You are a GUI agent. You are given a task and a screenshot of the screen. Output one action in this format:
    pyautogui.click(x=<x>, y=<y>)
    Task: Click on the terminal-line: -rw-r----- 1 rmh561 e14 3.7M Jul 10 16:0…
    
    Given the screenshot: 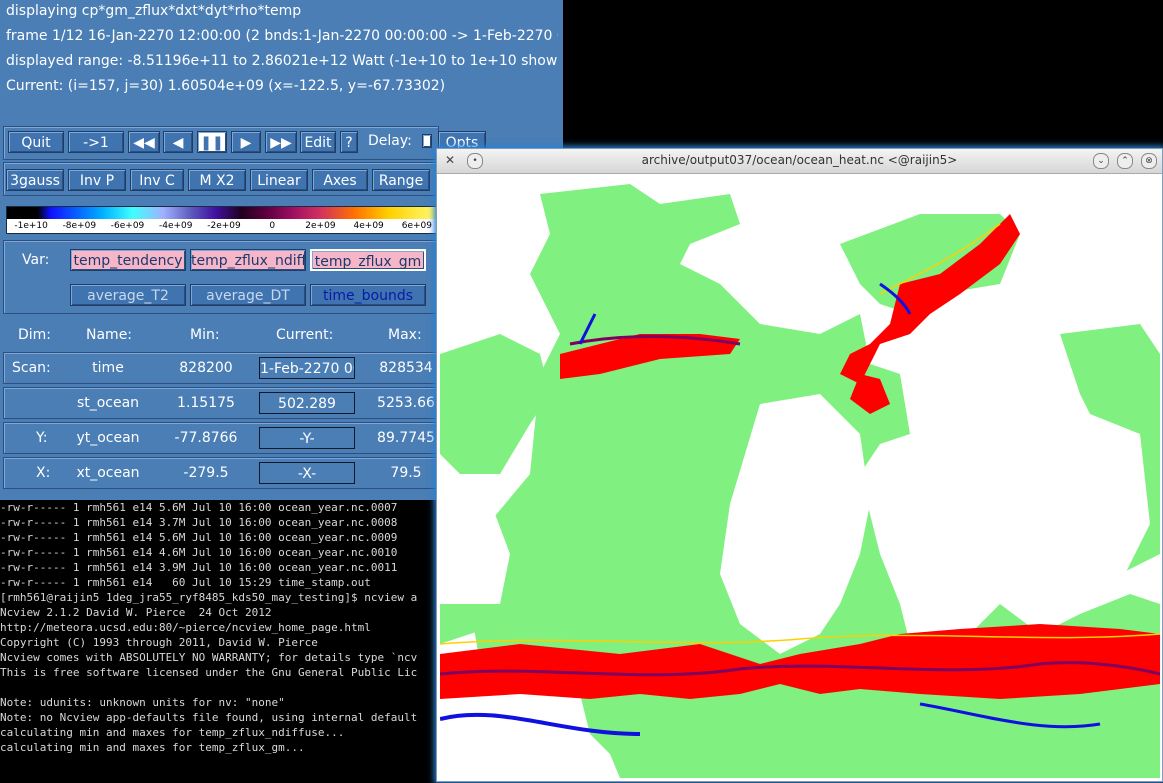 What is the action you would take?
    pyautogui.click(x=199, y=522)
    